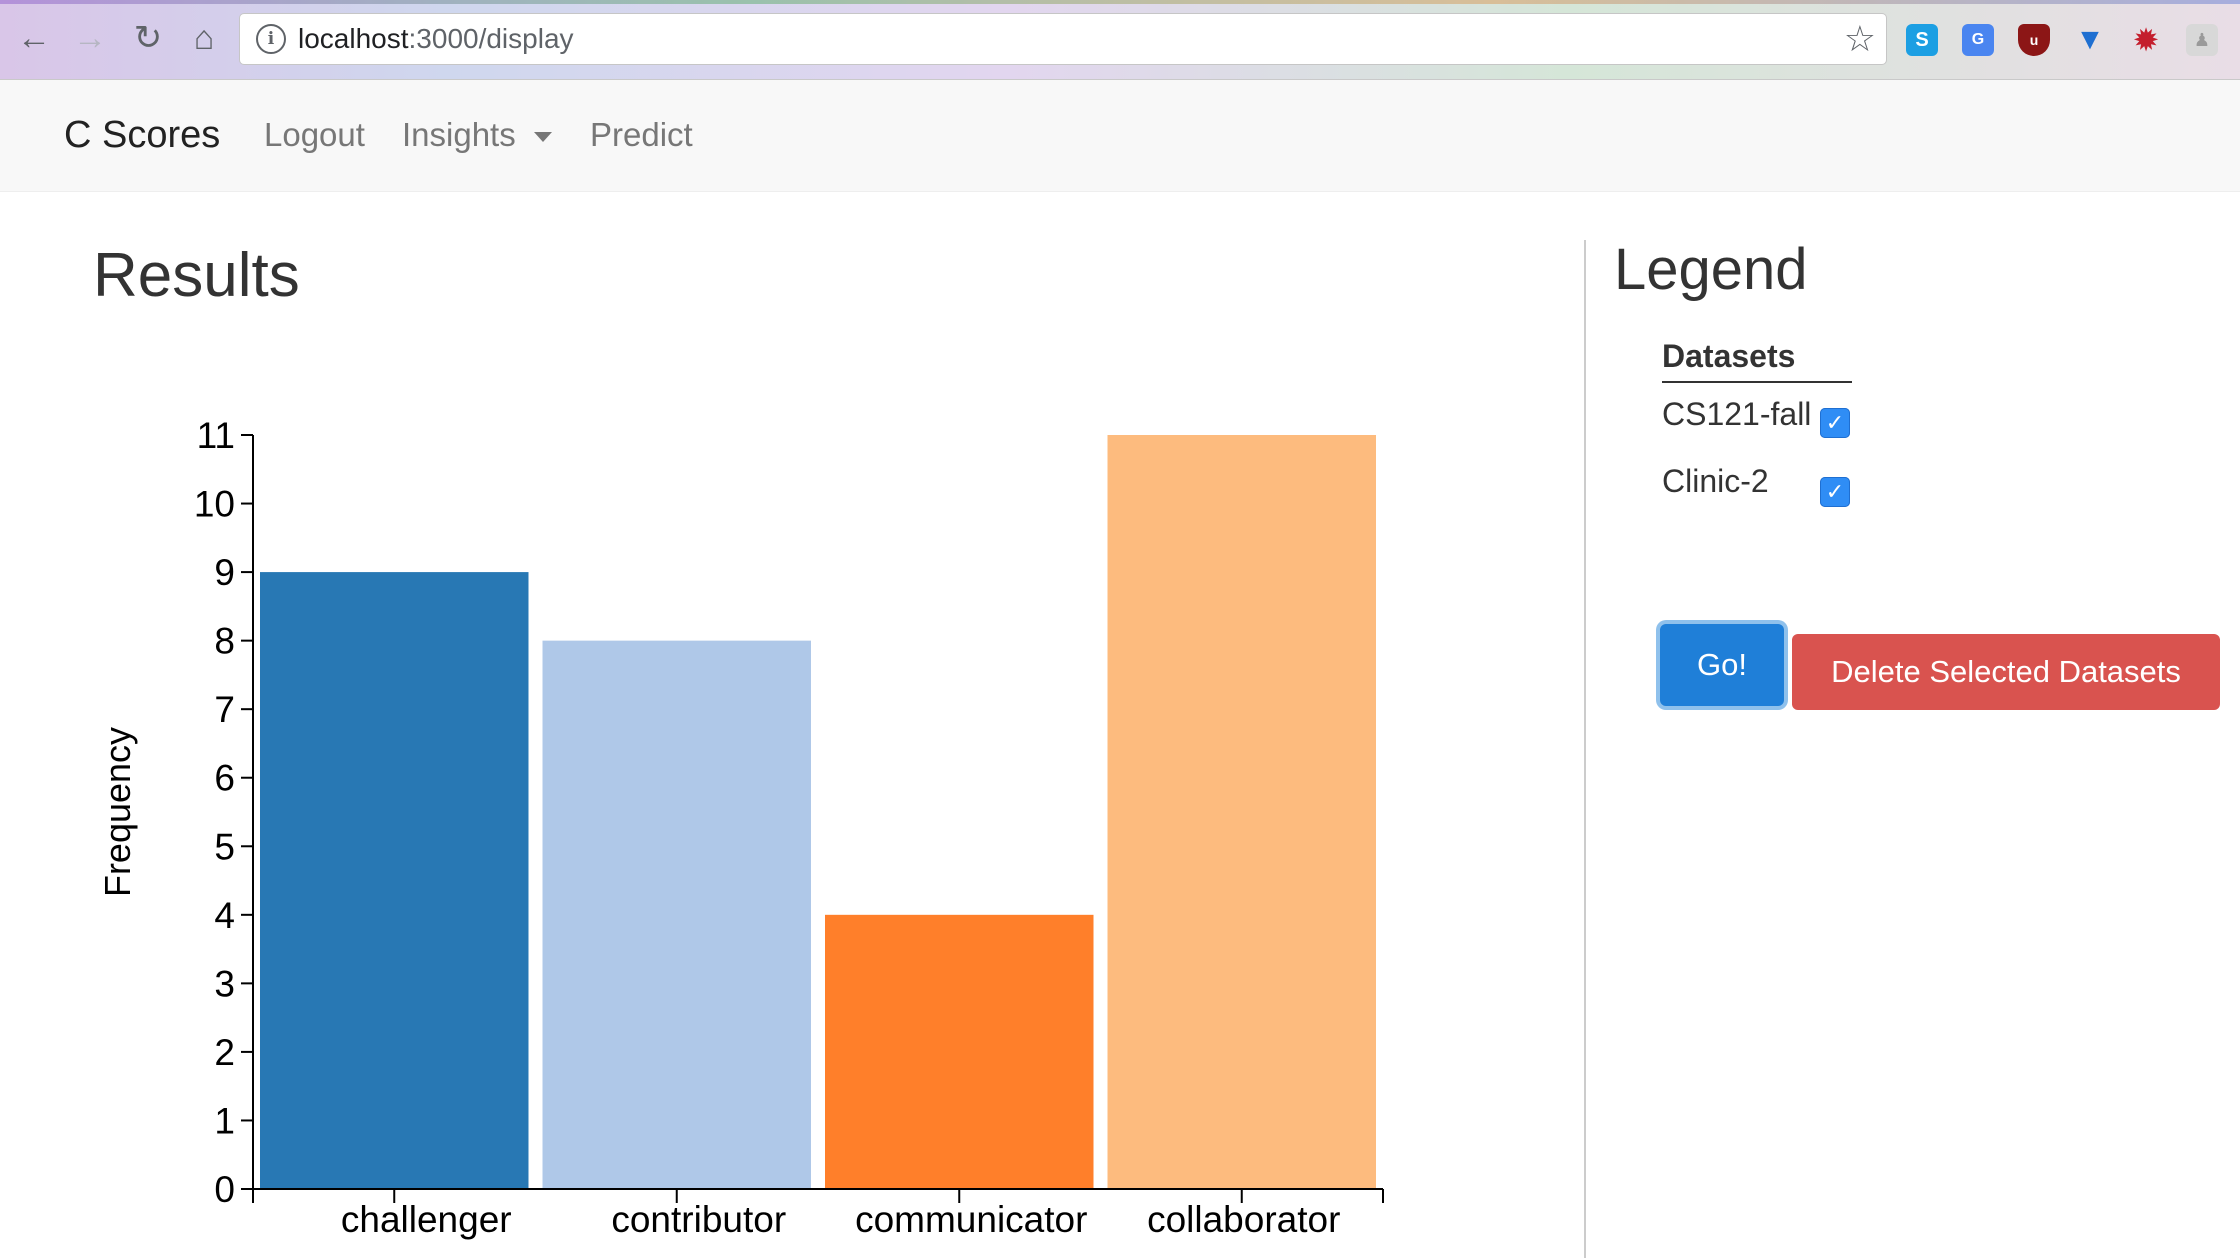  Describe the element at coordinates (676, 914) in the screenshot. I see `bar-contributor` at that location.